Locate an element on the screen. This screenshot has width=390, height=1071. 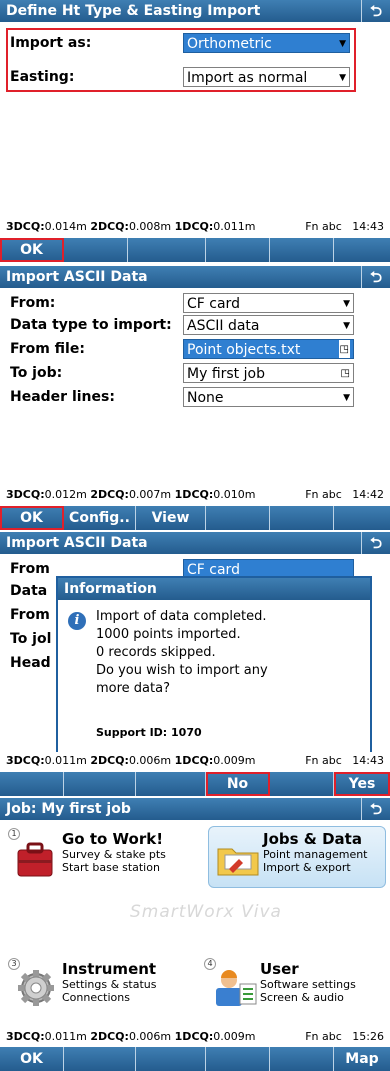
data-type-select: ASCII data ▼ is located at coordinates (268, 325).